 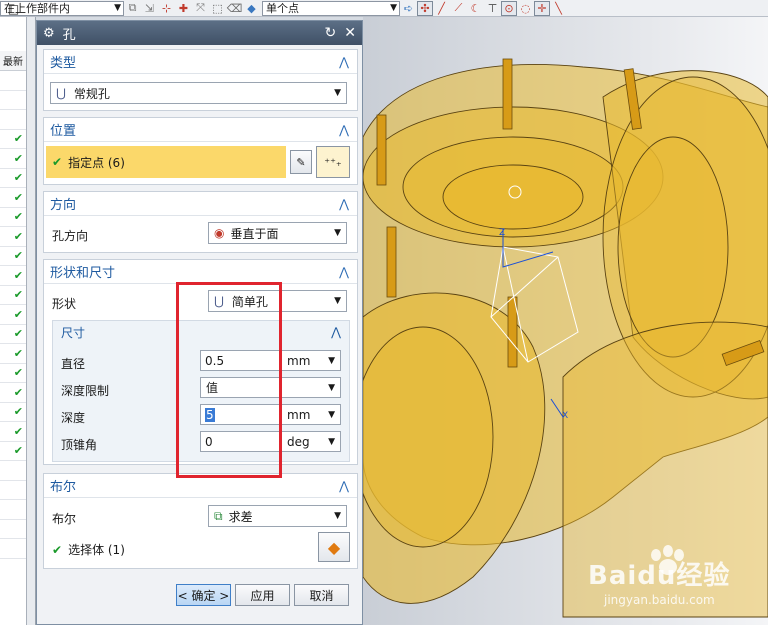 I want to click on sketch-section-button: ✎, so click(x=301, y=162).